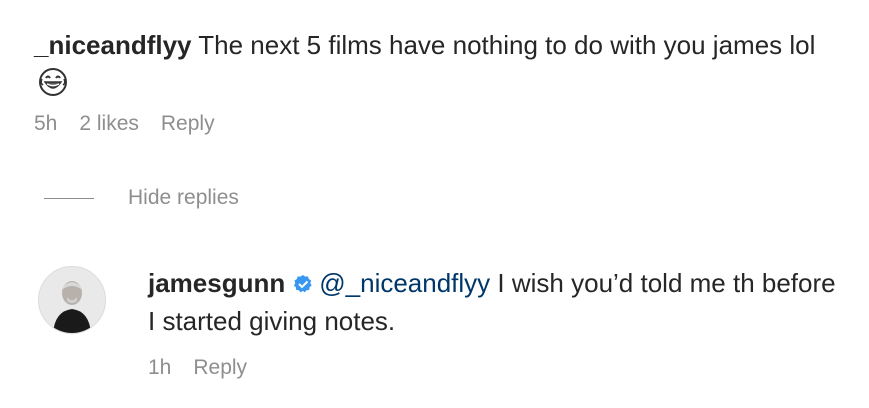  What do you see at coordinates (303, 284) in the screenshot?
I see `verified-badge-icon` at bounding box center [303, 284].